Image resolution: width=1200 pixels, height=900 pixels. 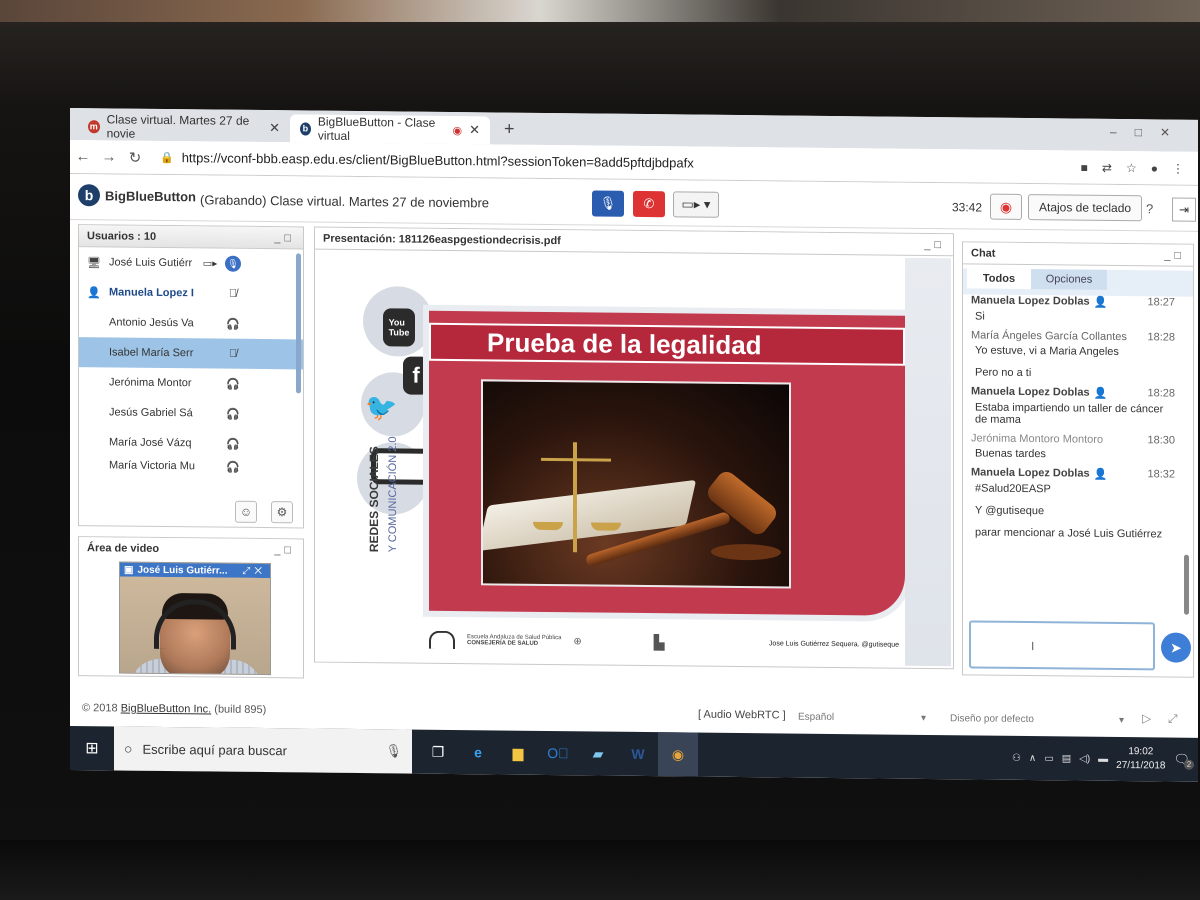 What do you see at coordinates (1131, 168) in the screenshot?
I see `star-icon: ☆` at bounding box center [1131, 168].